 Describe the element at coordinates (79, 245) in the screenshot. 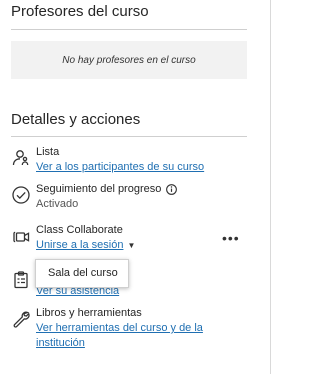

I see `join-session-link: Unirse a la sesión` at that location.